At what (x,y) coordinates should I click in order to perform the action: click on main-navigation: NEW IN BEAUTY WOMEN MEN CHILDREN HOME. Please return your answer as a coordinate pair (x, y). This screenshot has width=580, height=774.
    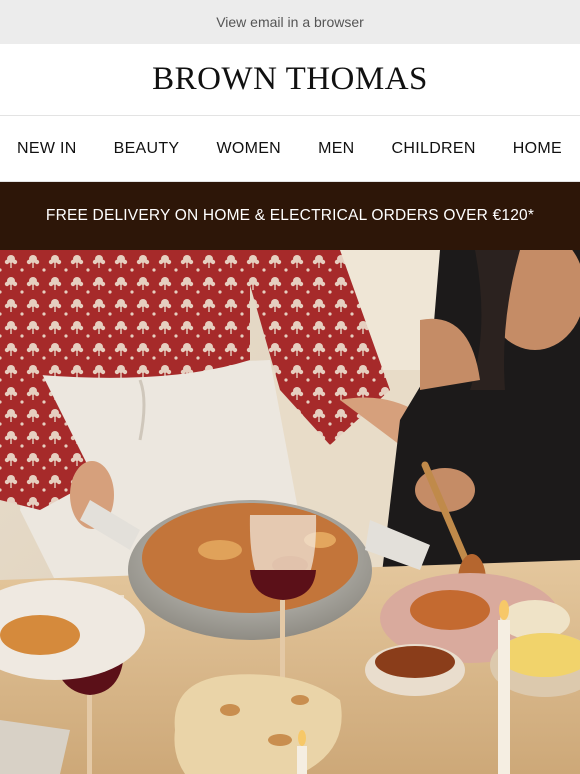
    Looking at the image, I should click on (290, 149).